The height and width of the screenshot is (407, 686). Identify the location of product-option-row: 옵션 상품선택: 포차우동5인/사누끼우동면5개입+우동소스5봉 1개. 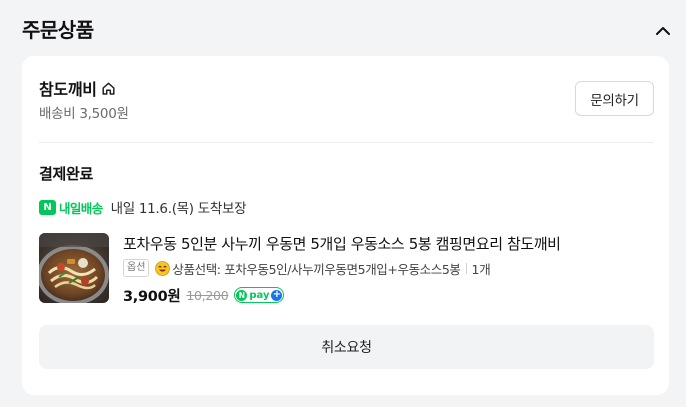
(307, 268).